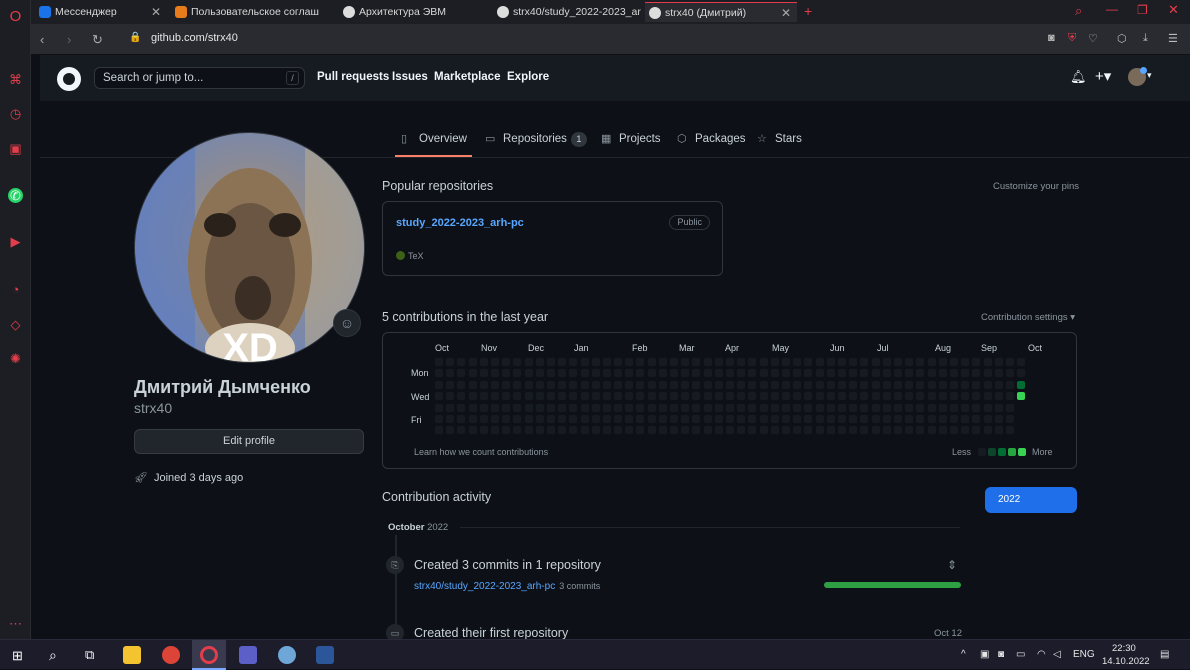  Describe the element at coordinates (1124, 648) in the screenshot. I see `clock-time: 22:30` at that location.